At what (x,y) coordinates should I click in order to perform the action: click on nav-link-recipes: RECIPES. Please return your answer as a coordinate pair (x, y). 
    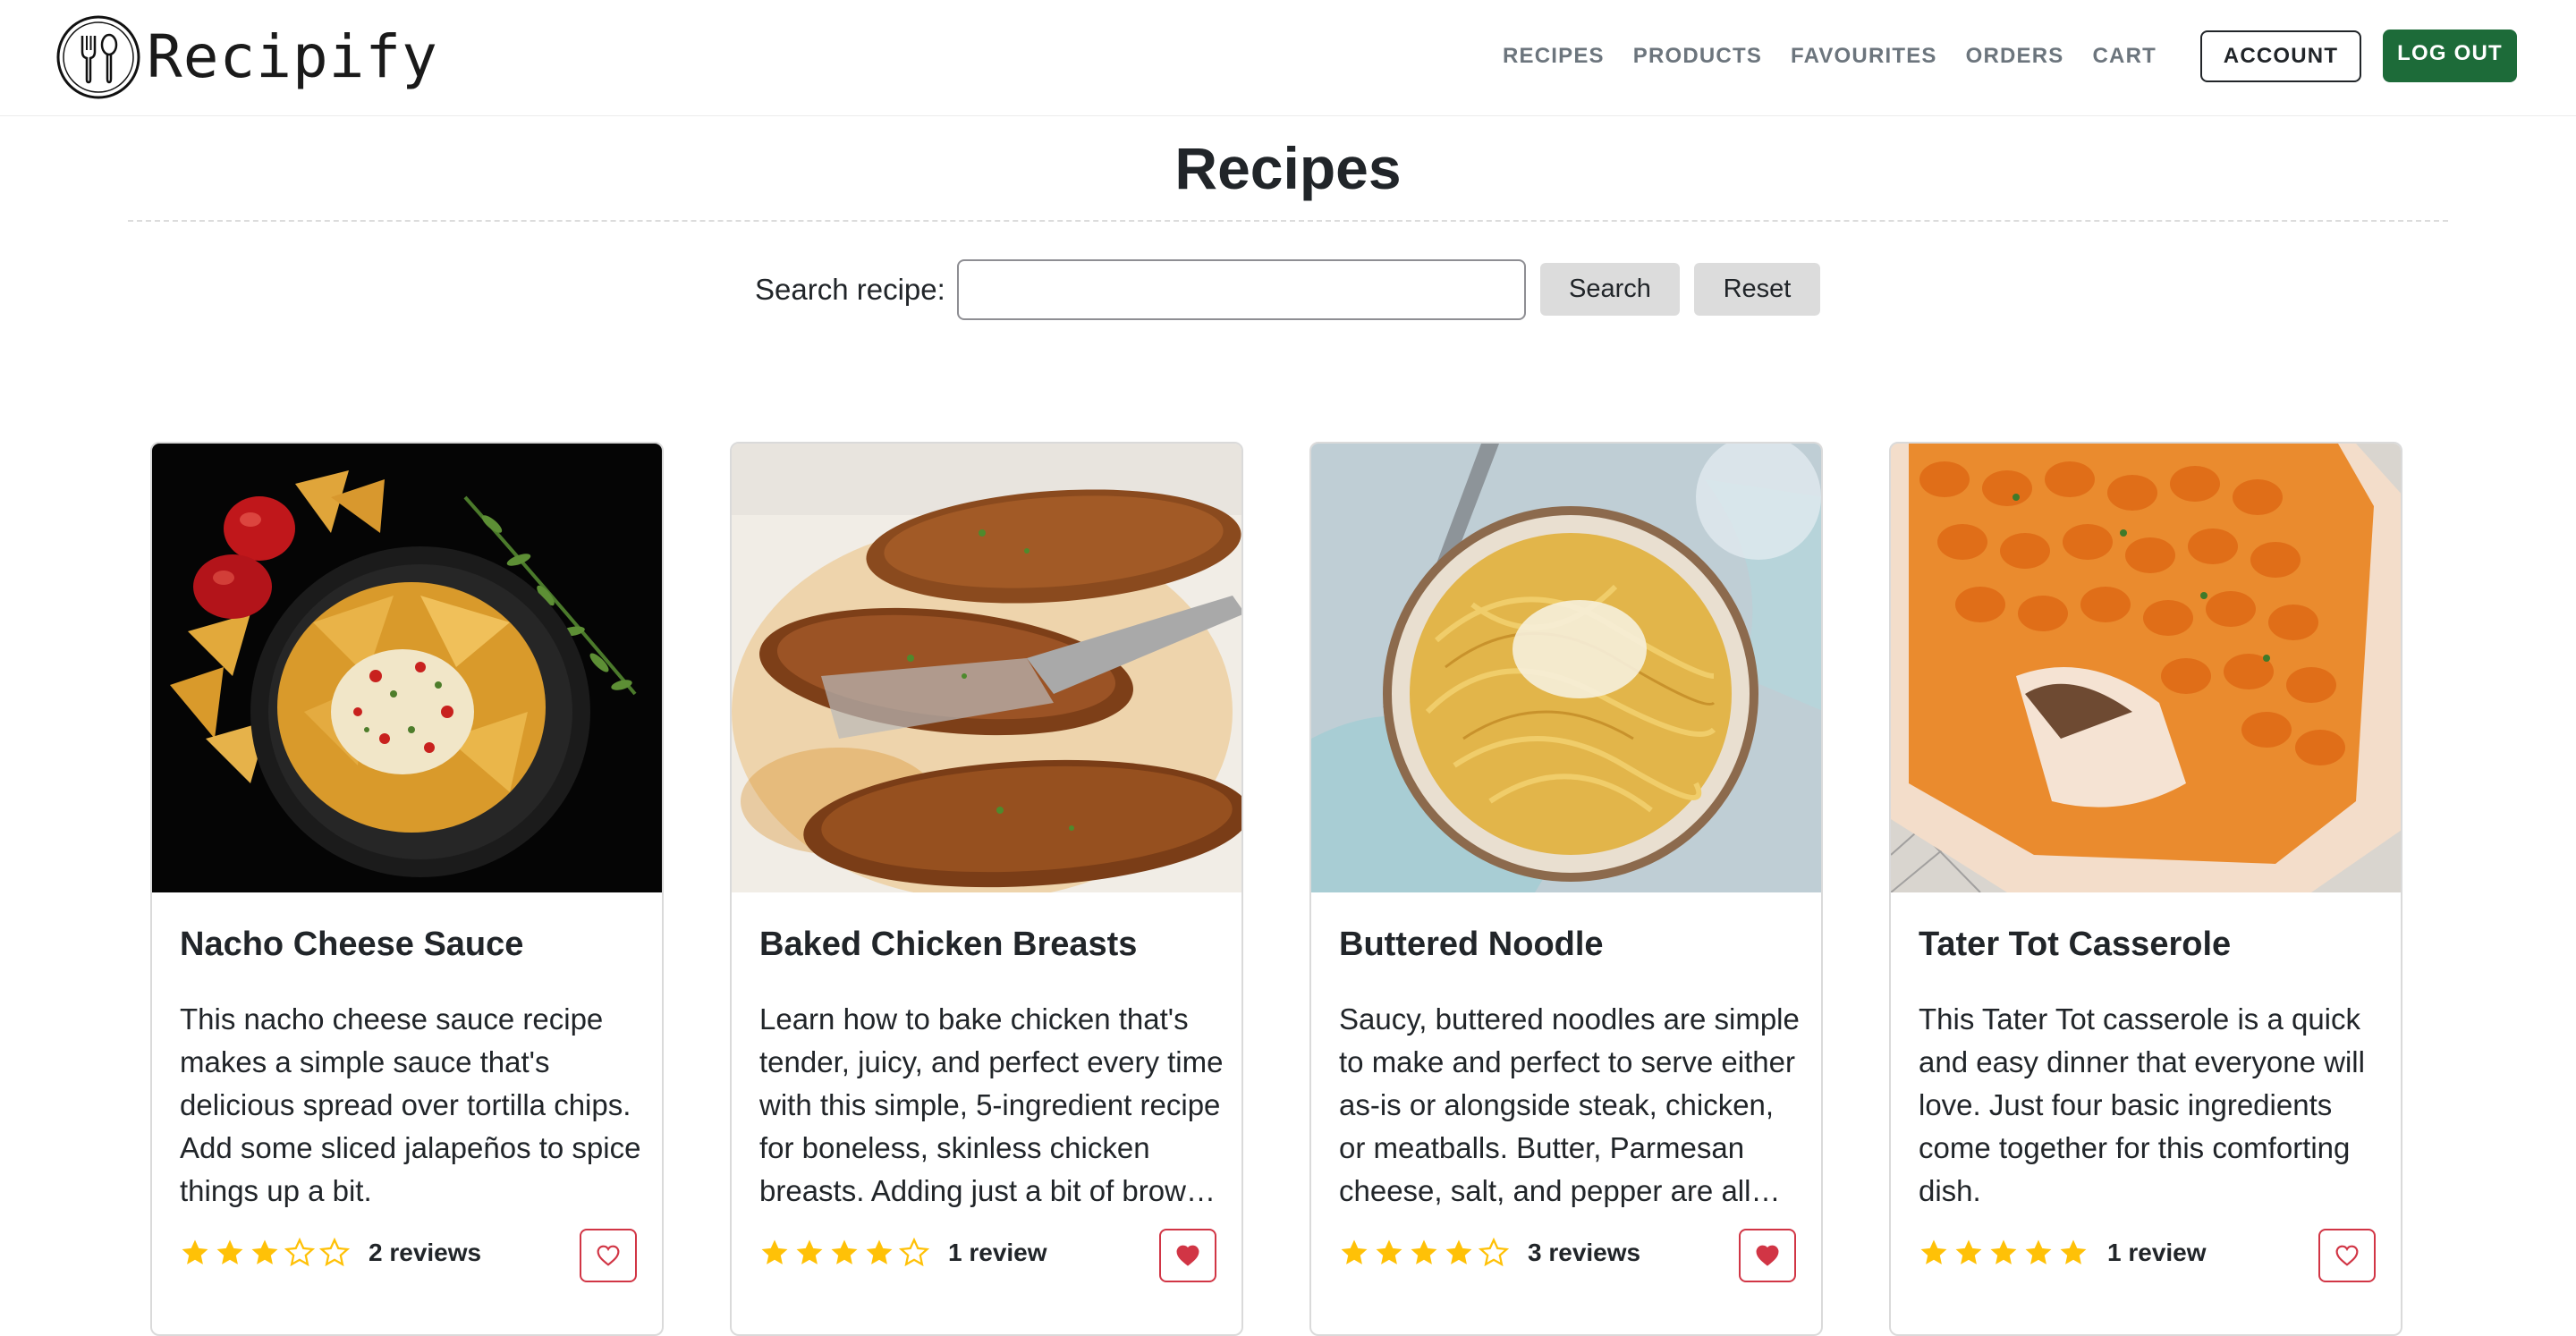
    Looking at the image, I should click on (1554, 57).